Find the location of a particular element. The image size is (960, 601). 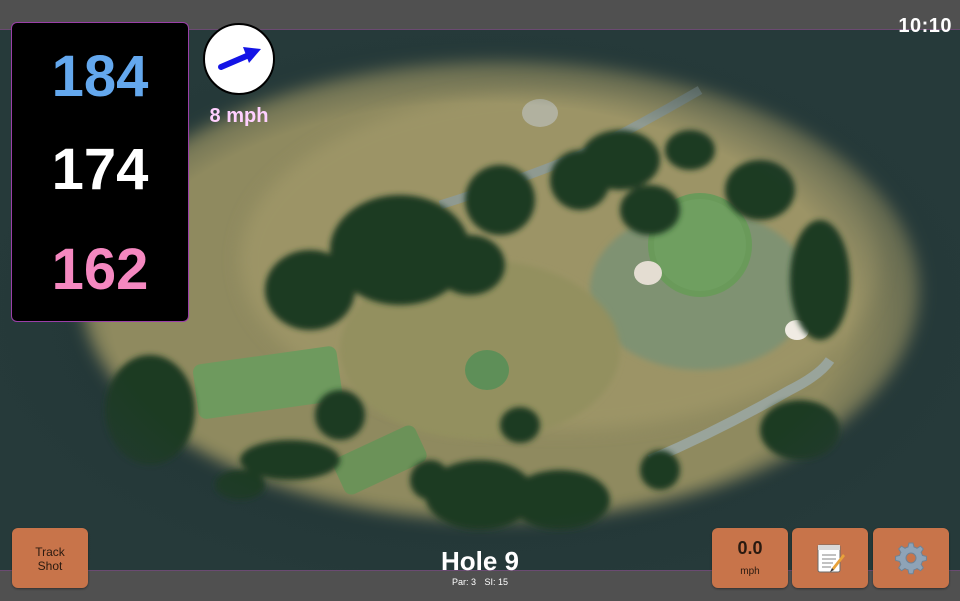

speed-button: 0.0 mph is located at coordinates (750, 558).